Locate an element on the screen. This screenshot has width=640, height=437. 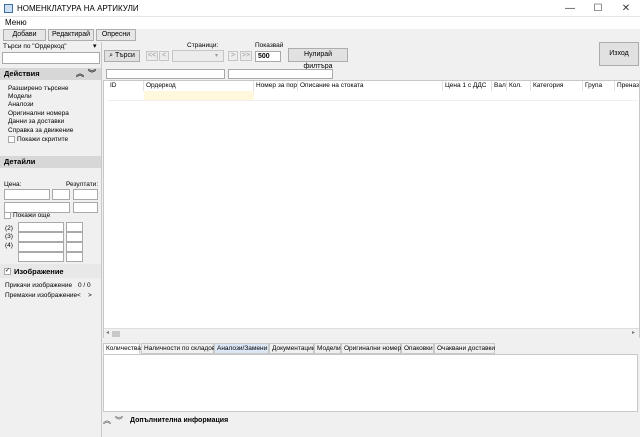
collapse-up-icon: ︽ is located at coordinates (80, 74).